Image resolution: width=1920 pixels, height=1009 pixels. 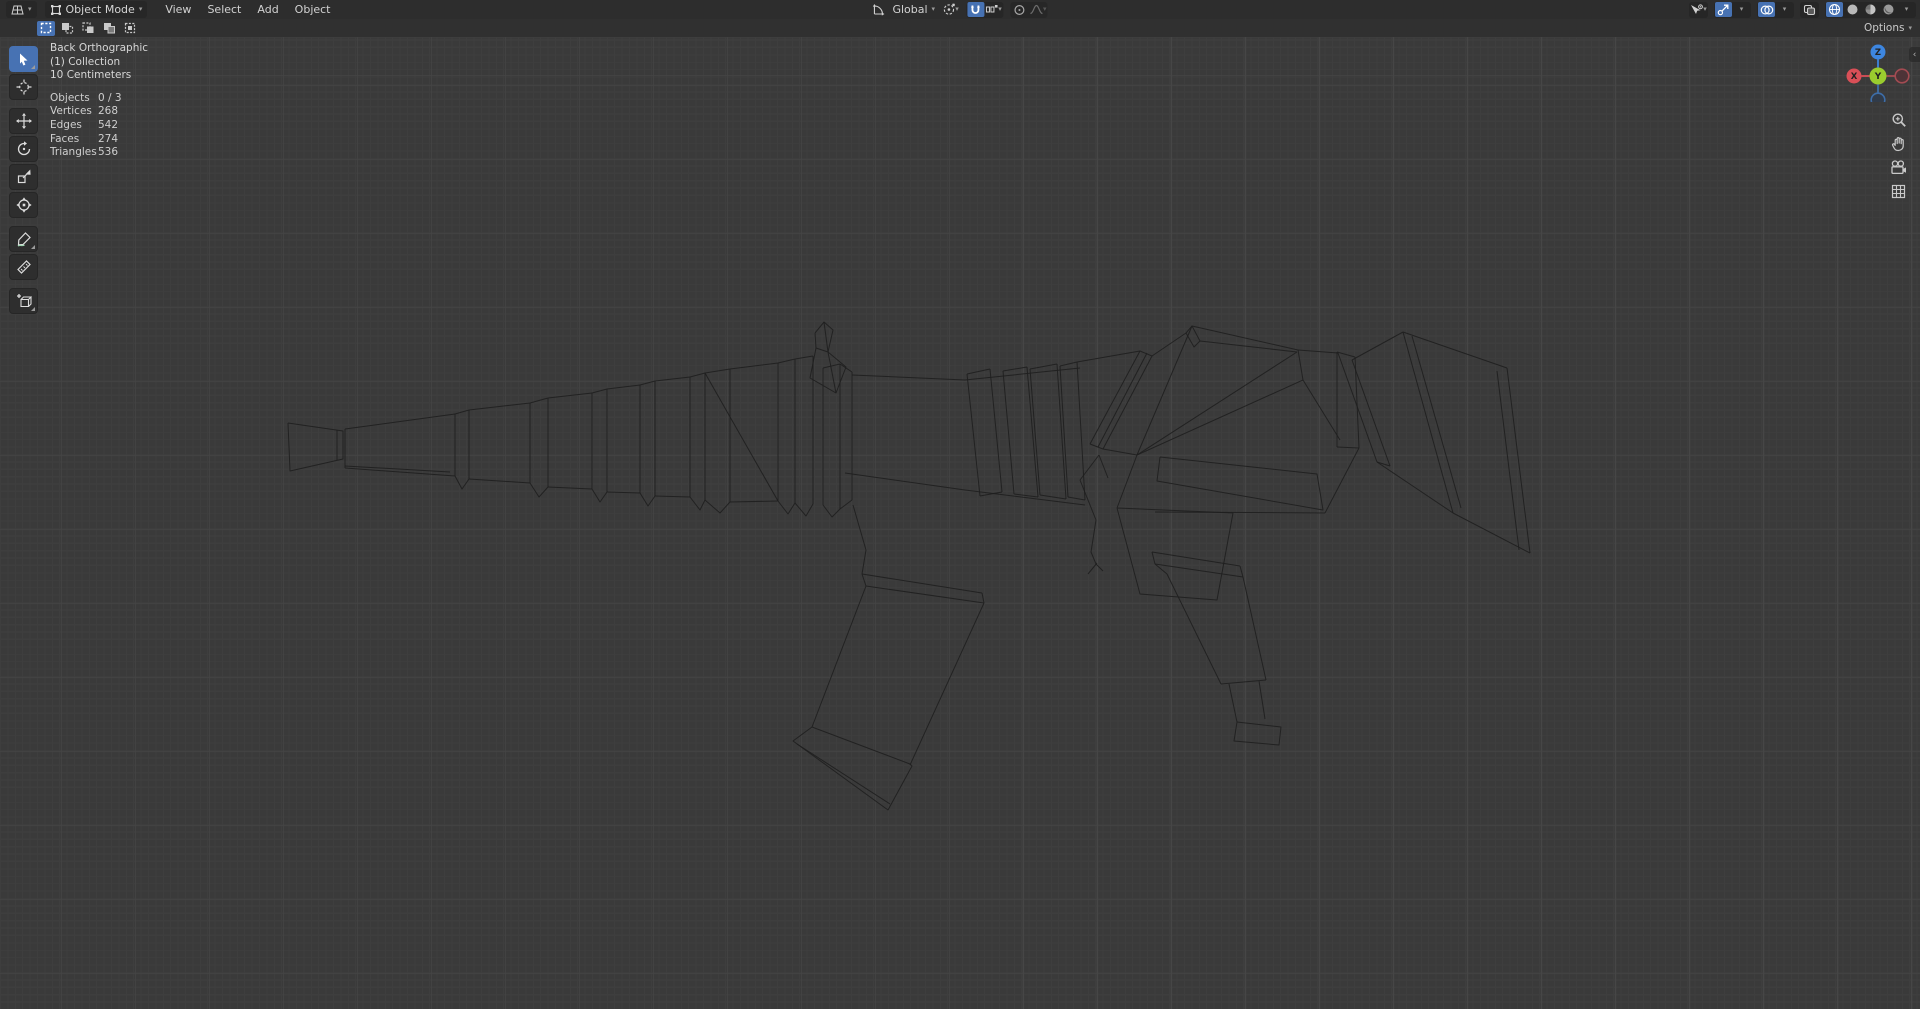 I want to click on svg-text: X, so click(x=1854, y=77).